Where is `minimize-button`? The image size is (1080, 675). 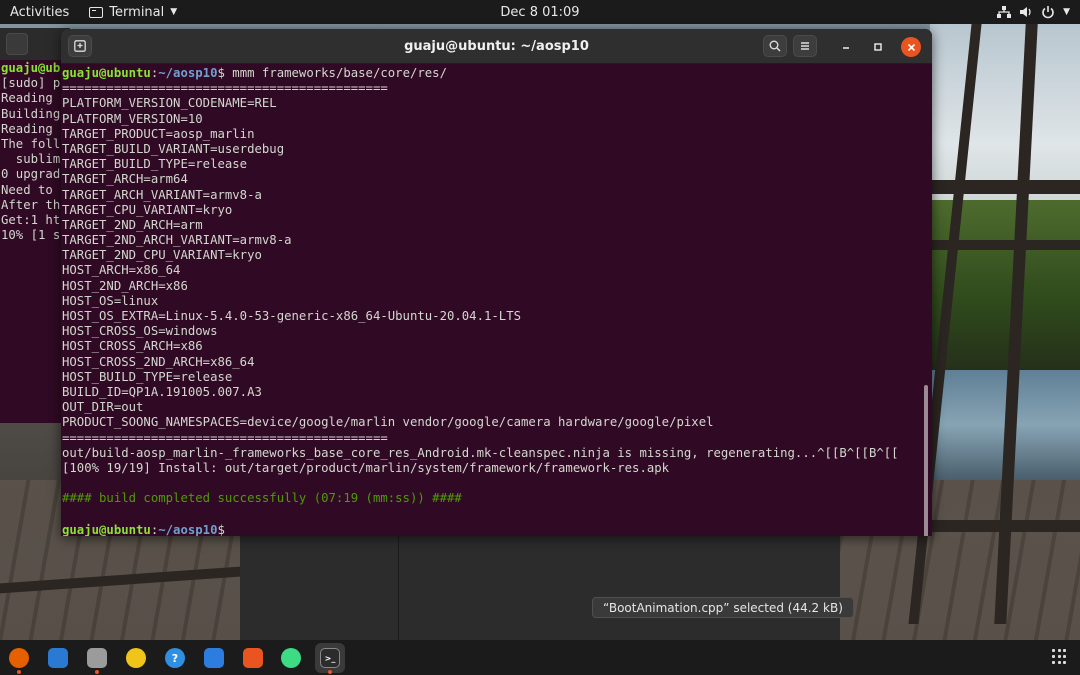 minimize-button is located at coordinates (846, 47).